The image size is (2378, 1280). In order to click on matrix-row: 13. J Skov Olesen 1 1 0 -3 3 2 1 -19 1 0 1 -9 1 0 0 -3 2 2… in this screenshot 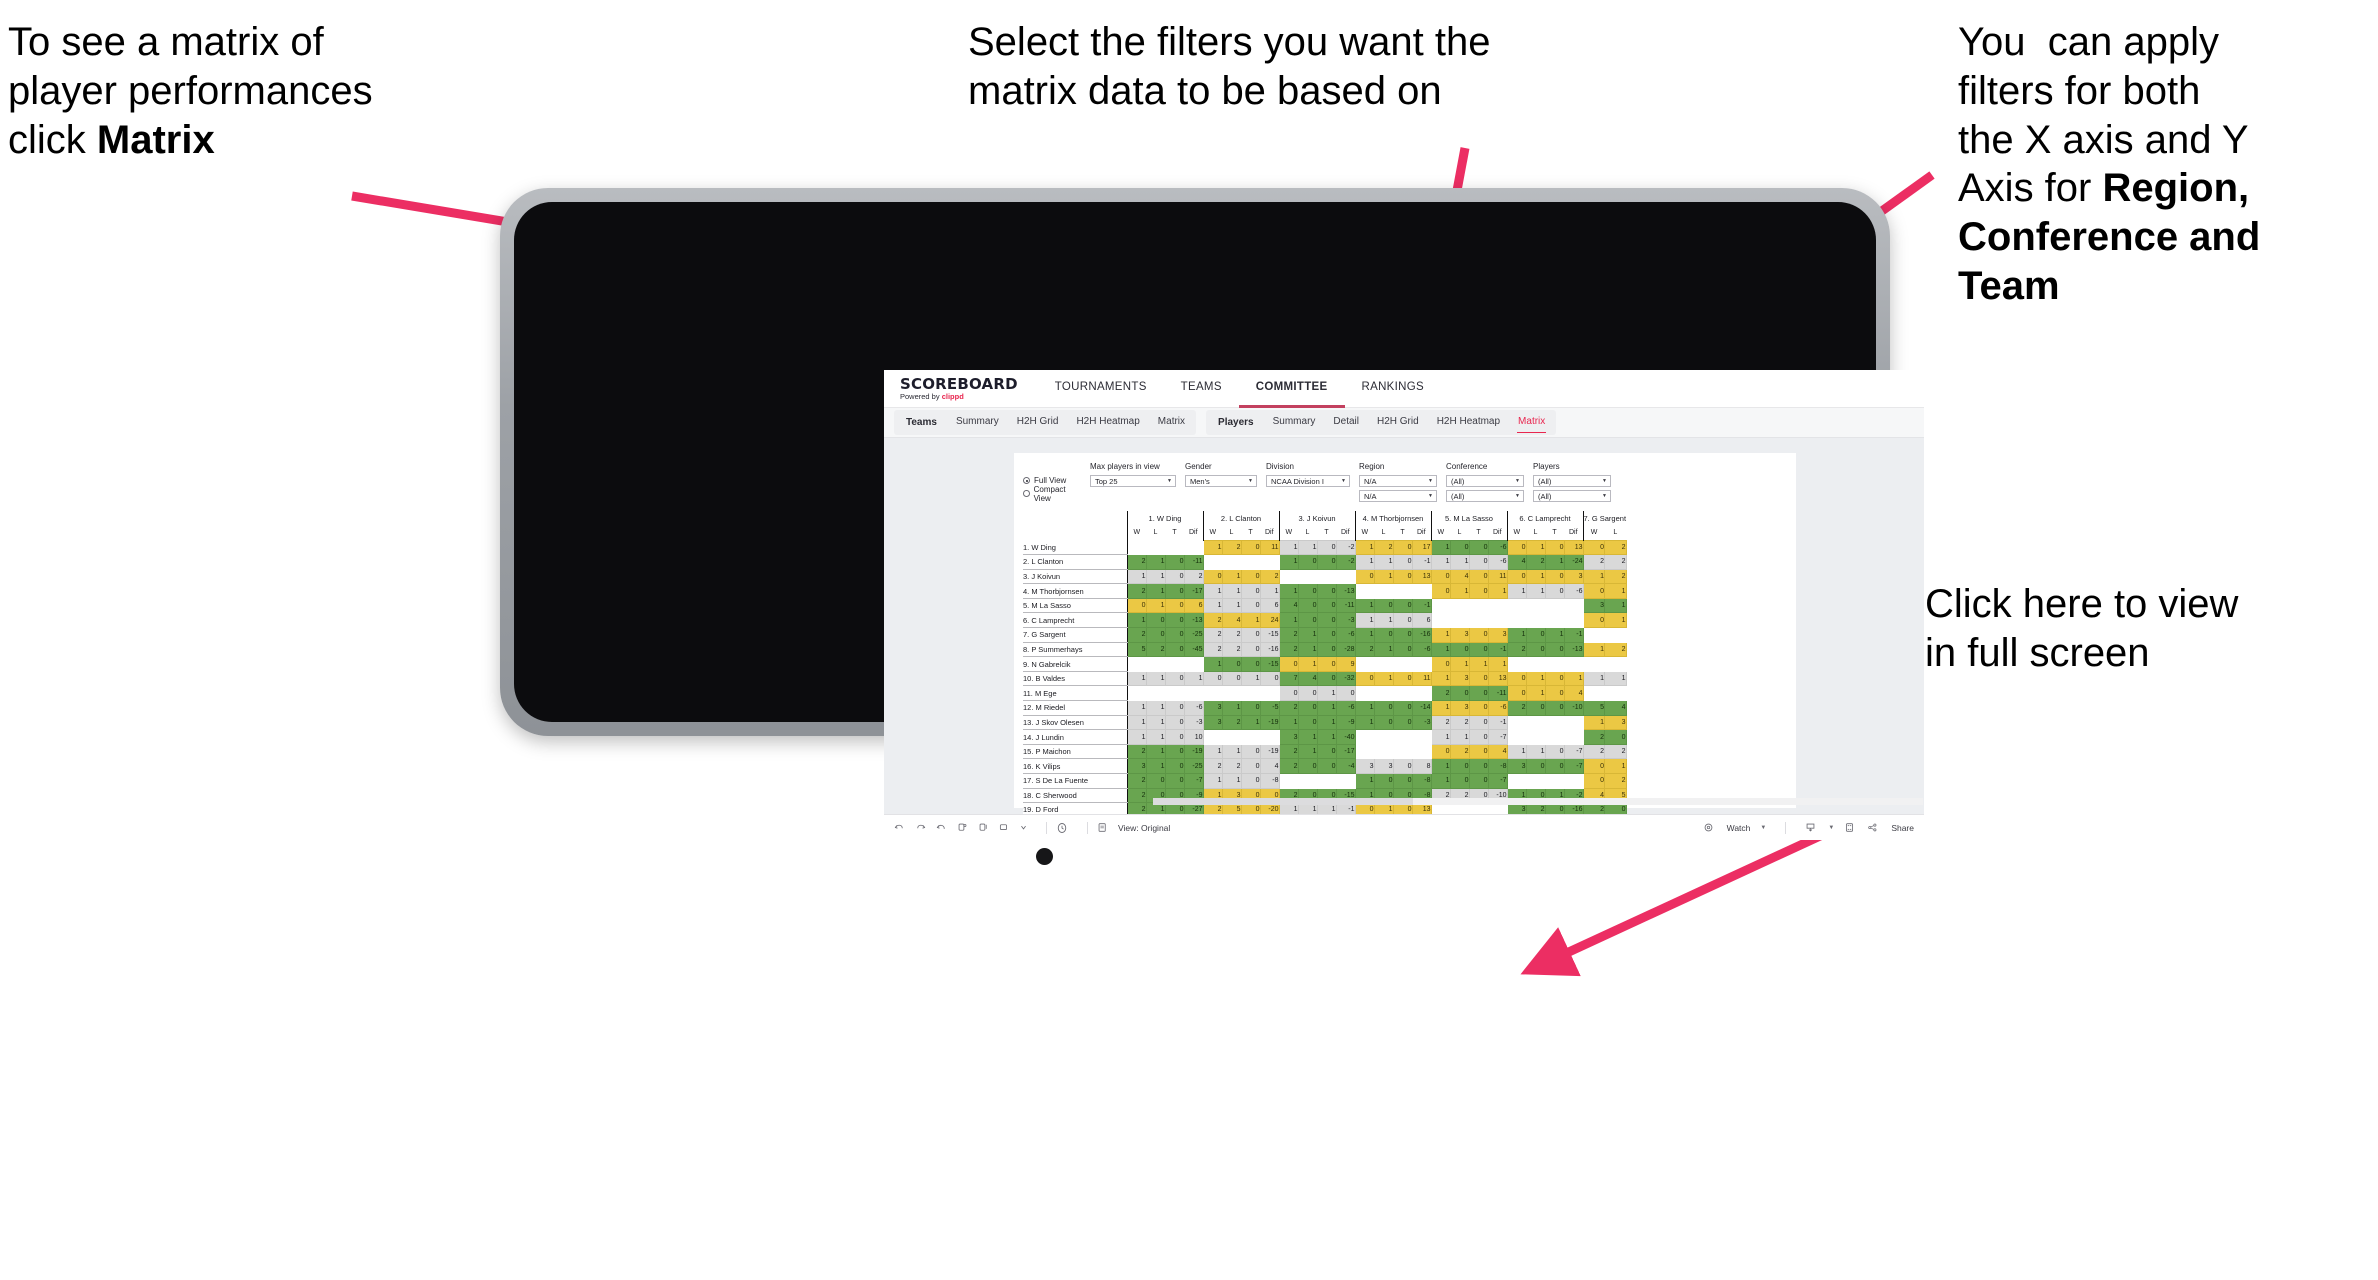, I will do `click(1325, 722)`.